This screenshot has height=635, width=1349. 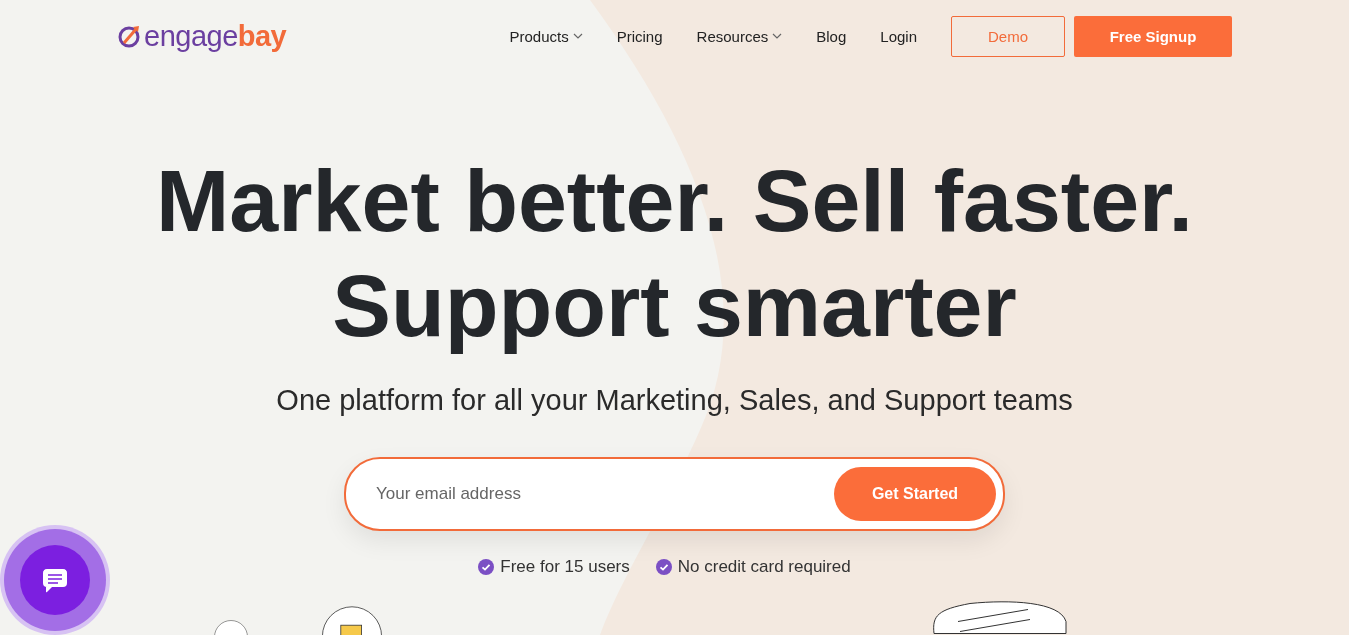 What do you see at coordinates (831, 36) in the screenshot?
I see `nav-link: Blog` at bounding box center [831, 36].